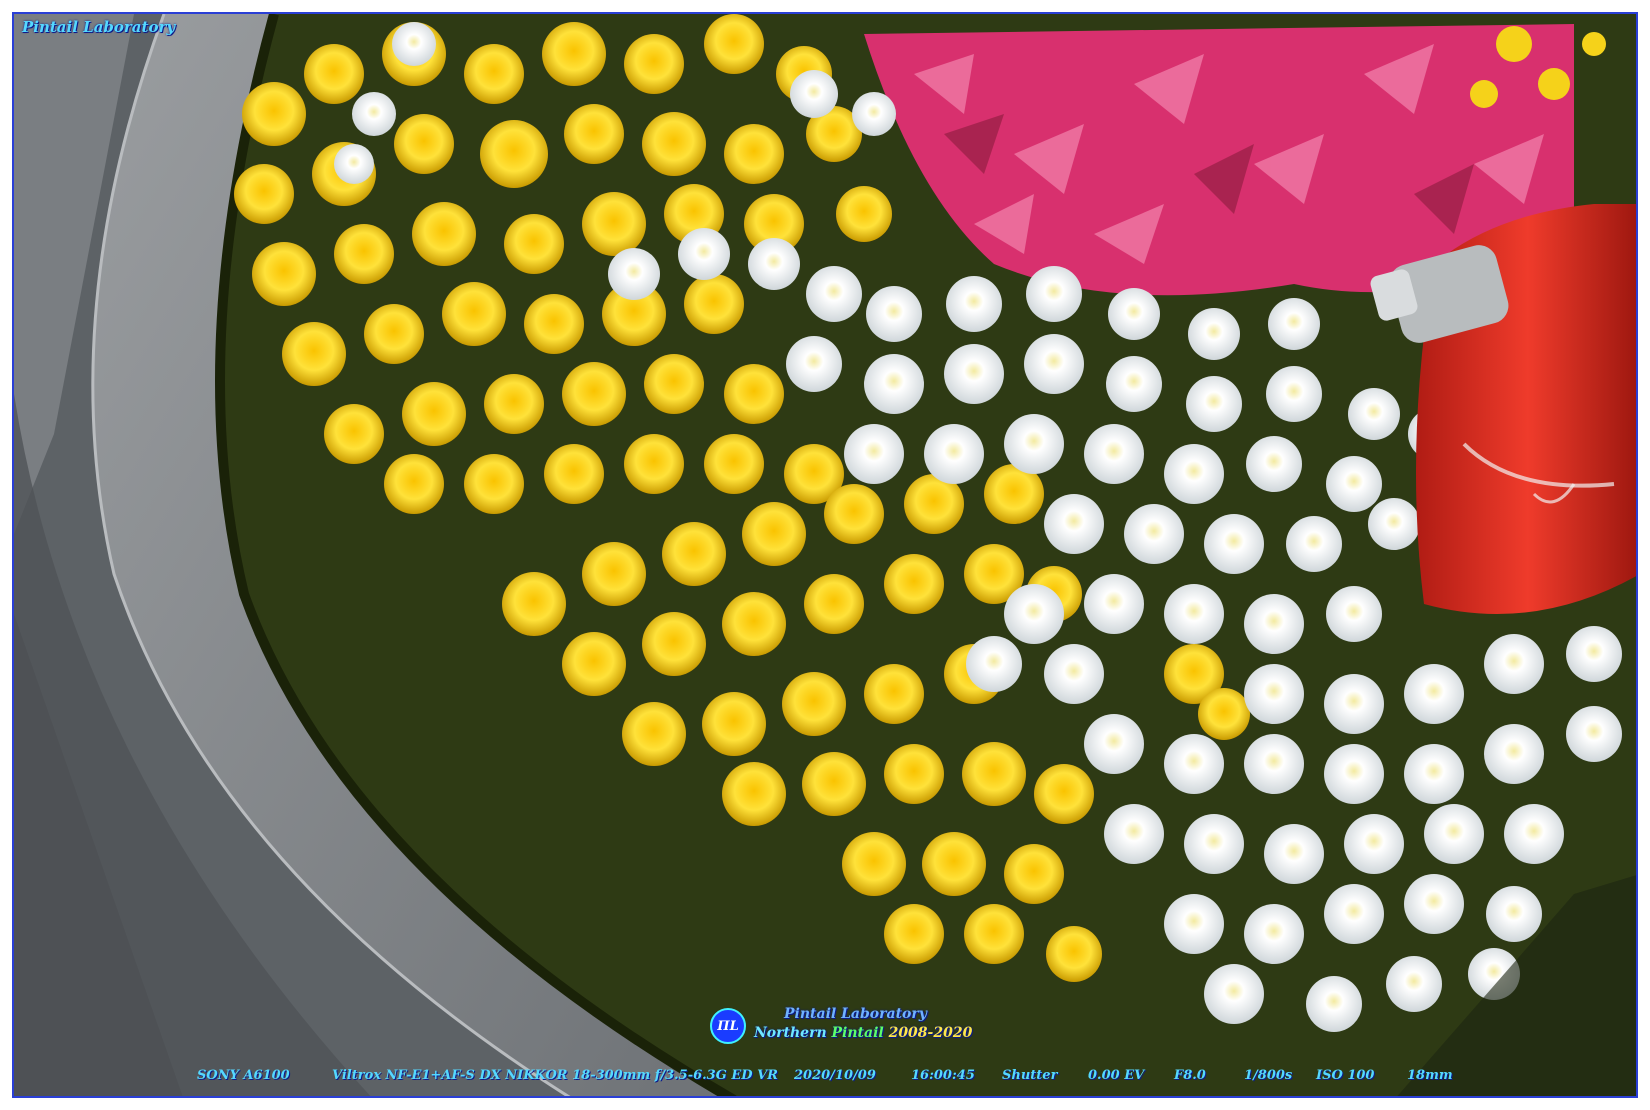 This screenshot has height=1110, width=1650. Describe the element at coordinates (1345, 1075) in the screenshot. I see `exif-iso: ISO 100` at that location.